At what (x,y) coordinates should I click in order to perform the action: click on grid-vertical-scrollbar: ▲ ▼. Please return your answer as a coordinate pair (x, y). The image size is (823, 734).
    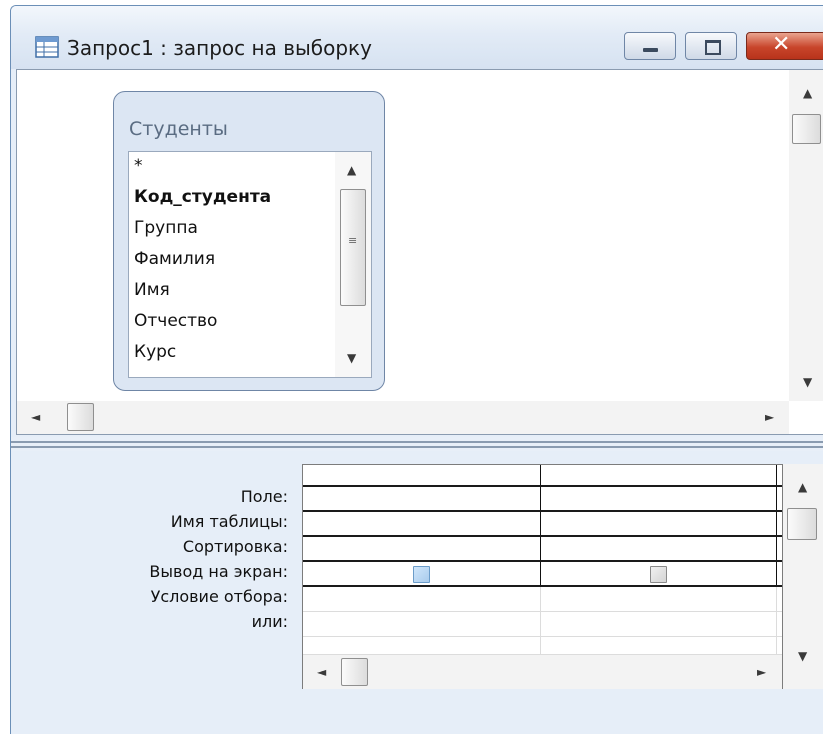
    Looking at the image, I should click on (803, 576).